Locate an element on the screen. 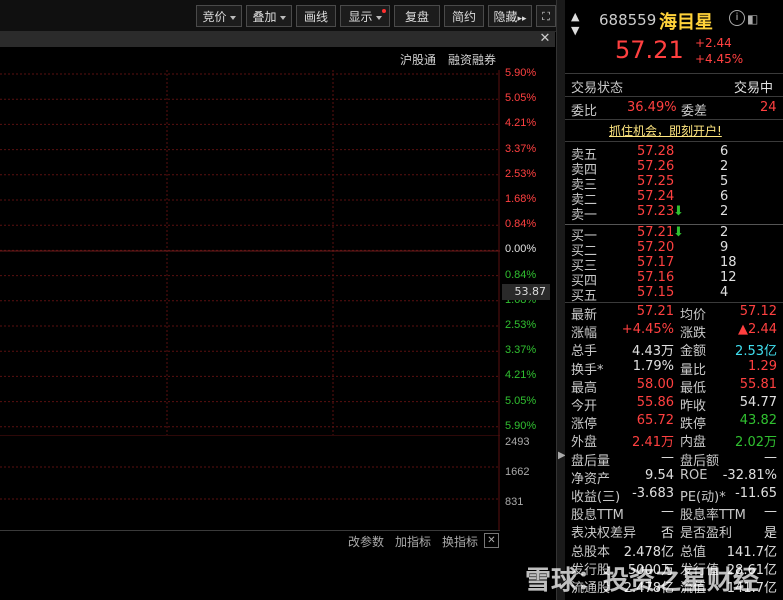 This screenshot has width=783, height=600. quote-label: 今开 is located at coordinates (584, 406).